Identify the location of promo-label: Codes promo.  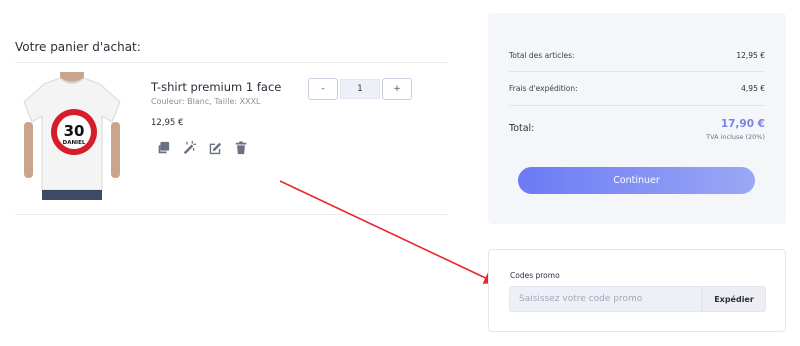
(535, 275).